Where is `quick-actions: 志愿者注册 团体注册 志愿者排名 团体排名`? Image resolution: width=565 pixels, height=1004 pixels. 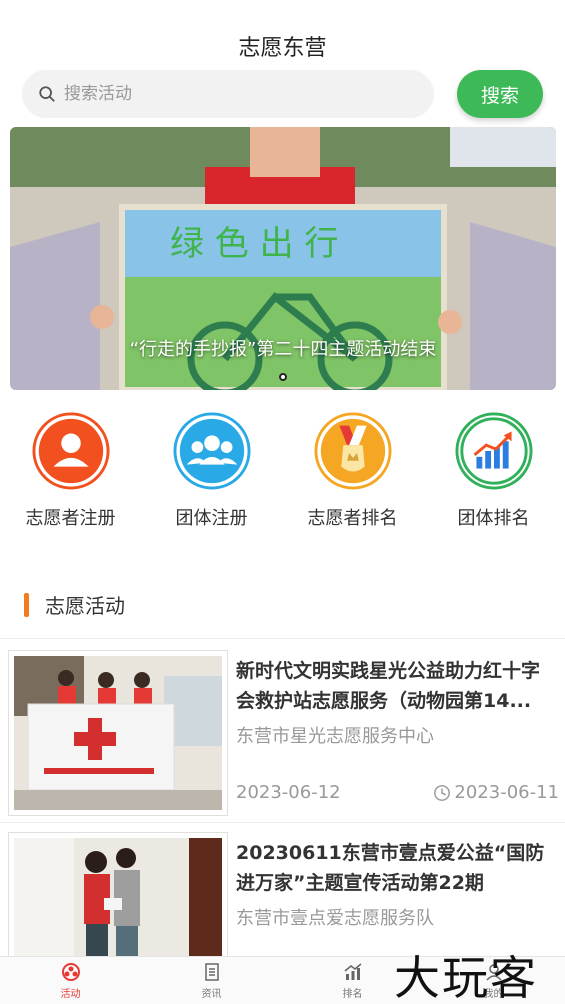
quick-actions: 志愿者注册 团体注册 志愿者排名 团体排名 is located at coordinates (282, 477).